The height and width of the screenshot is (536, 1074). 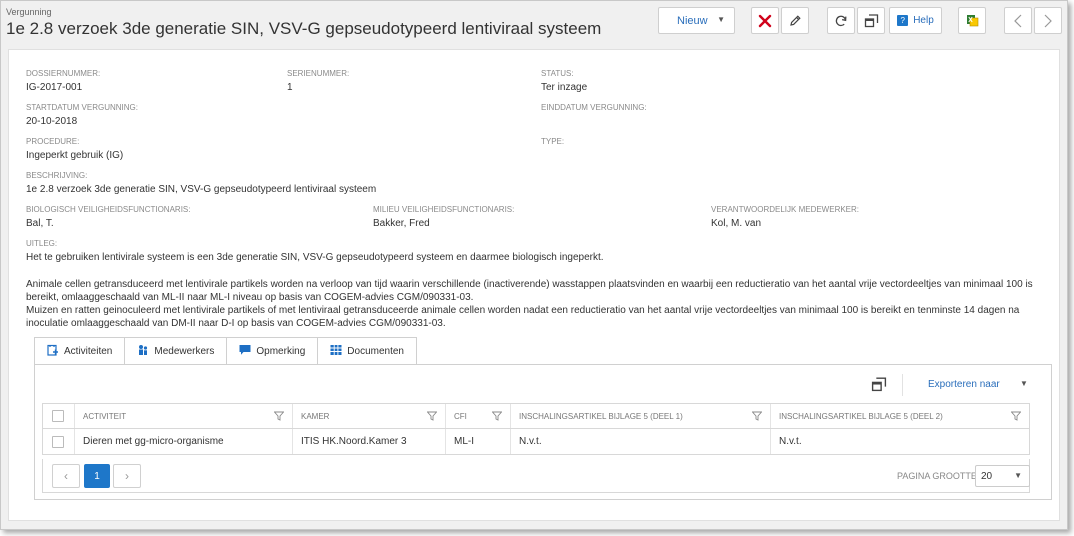 I want to click on export-excel-button, so click(x=972, y=20).